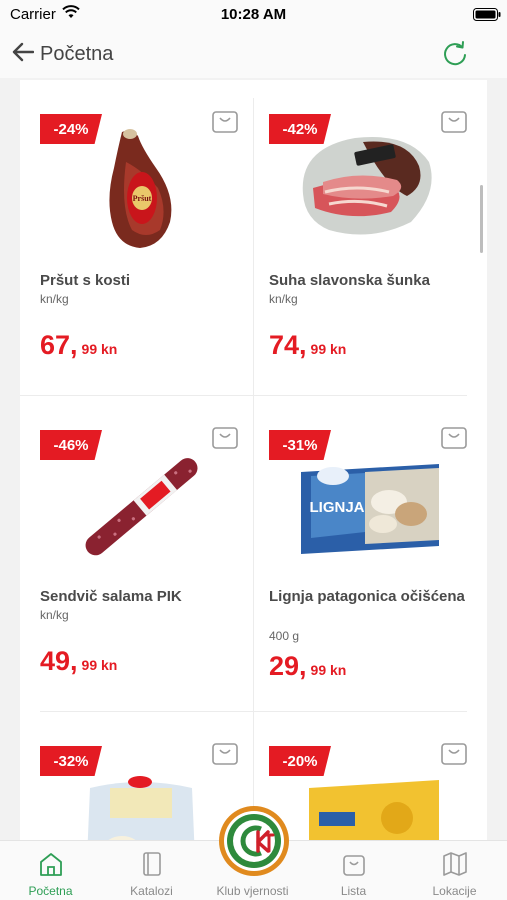 This screenshot has width=507, height=900. Describe the element at coordinates (253, 54) in the screenshot. I see `navigation-bar: Početna` at that location.